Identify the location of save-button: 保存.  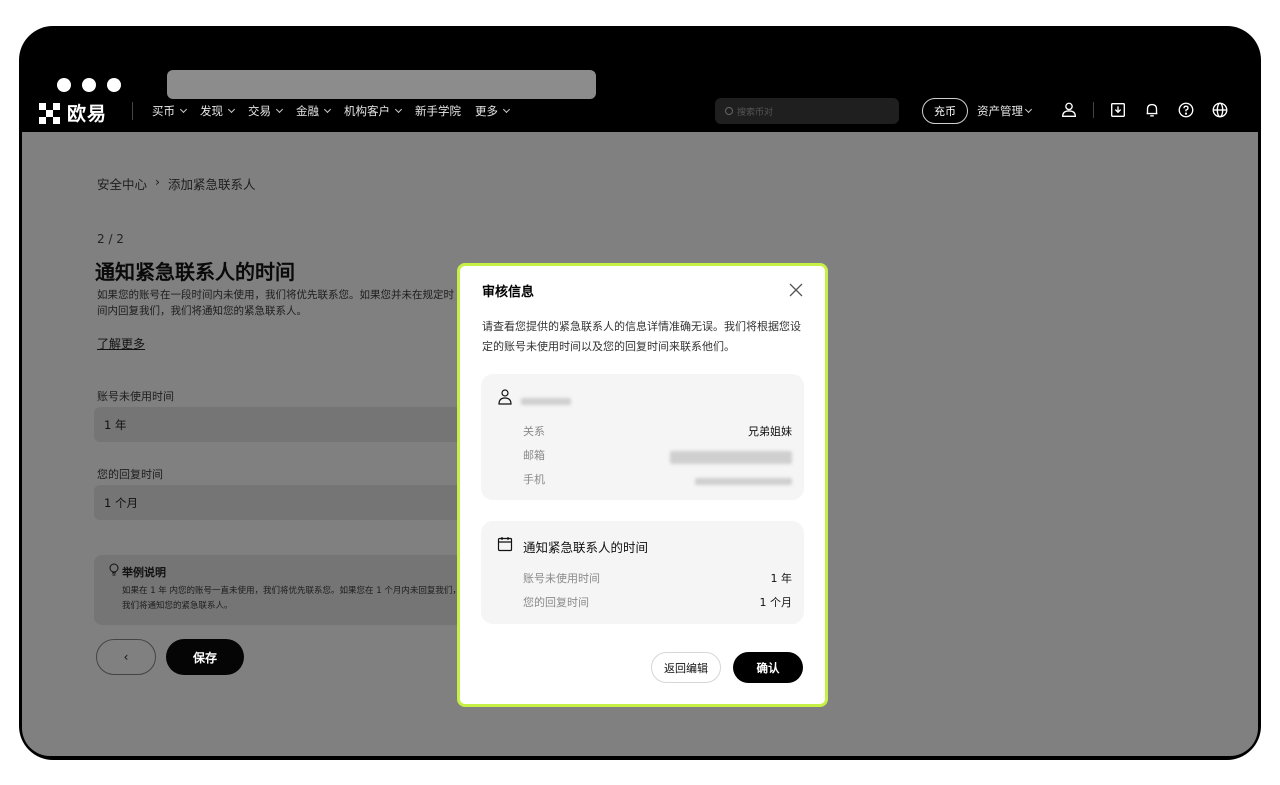
(205, 657).